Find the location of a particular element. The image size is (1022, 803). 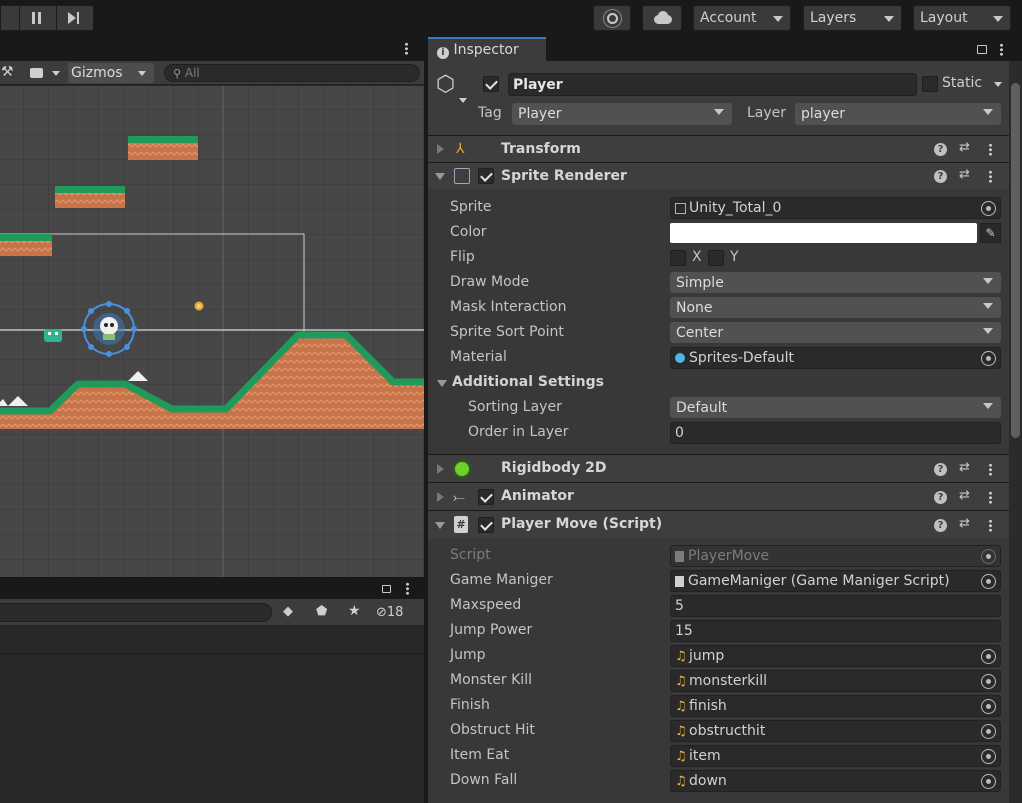

material-field: Sprites-Default is located at coordinates (835, 358).